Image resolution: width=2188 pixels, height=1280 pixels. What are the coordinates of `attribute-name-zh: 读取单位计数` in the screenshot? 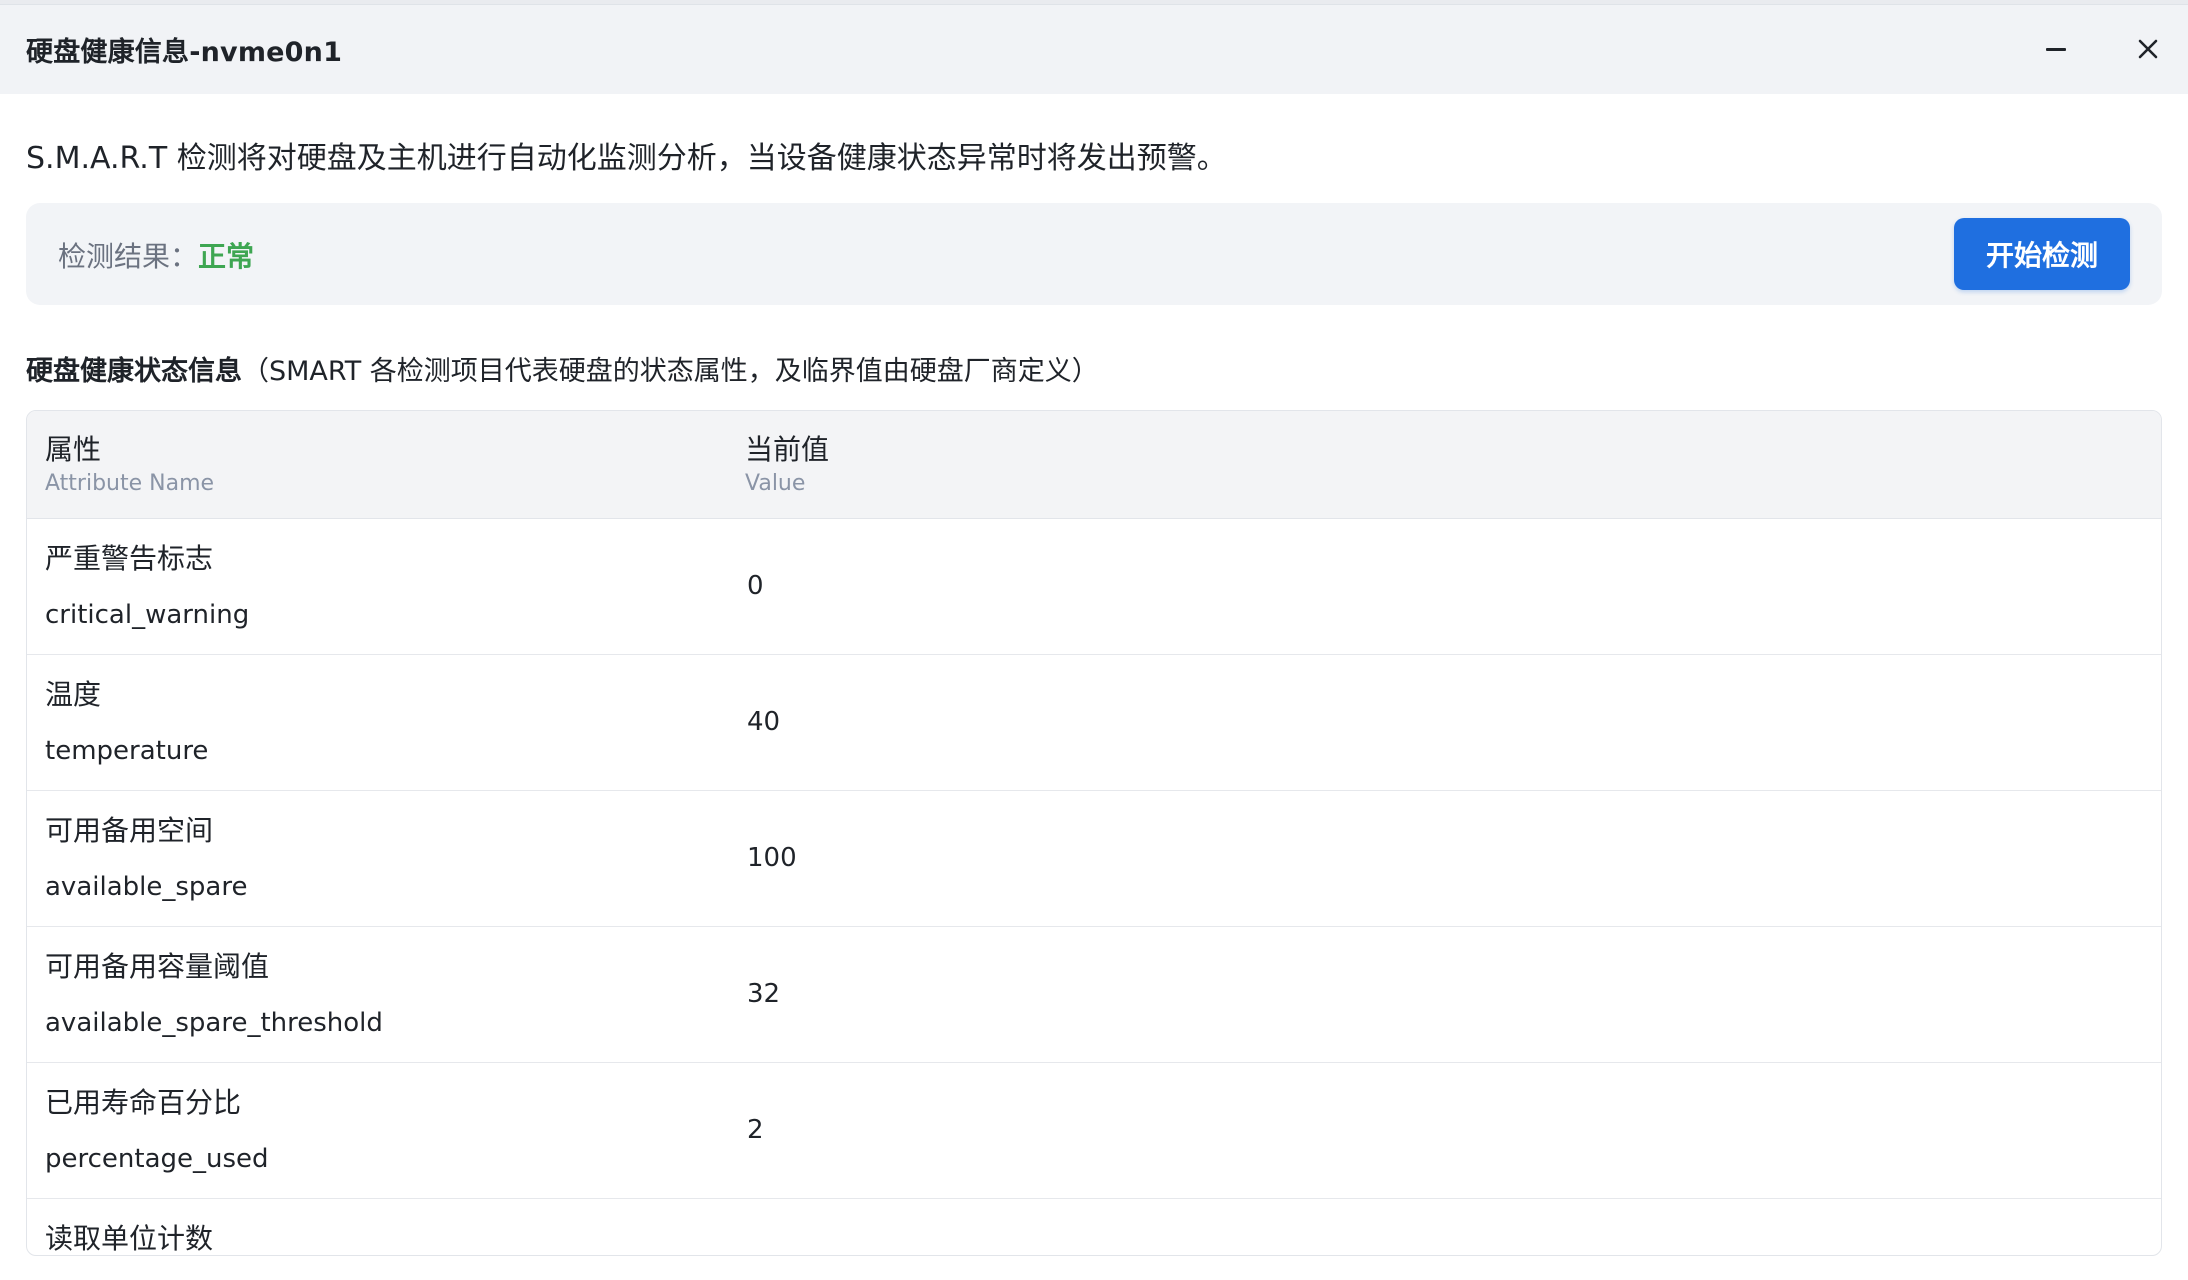 It's located at (129, 1238).